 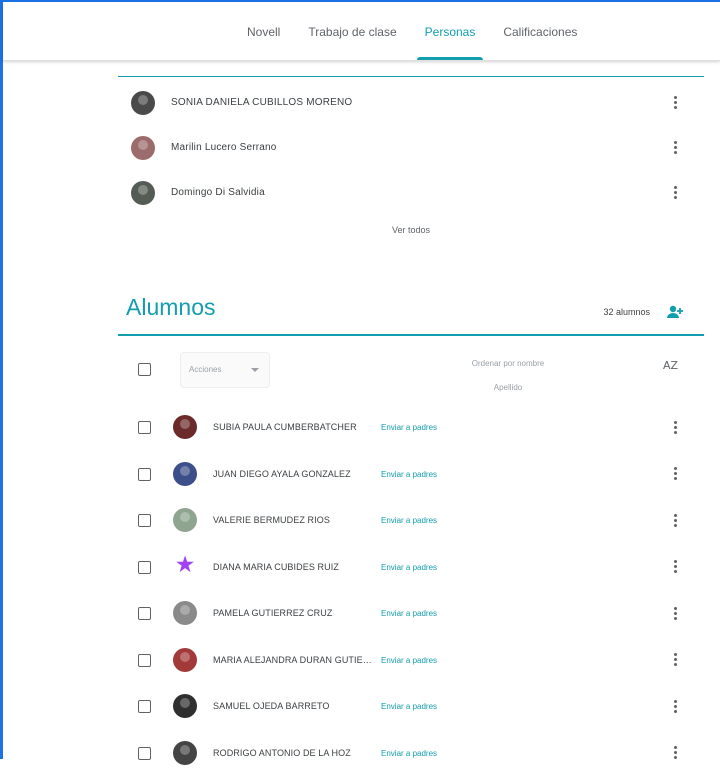 I want to click on teachers-divider, so click(x=411, y=76).